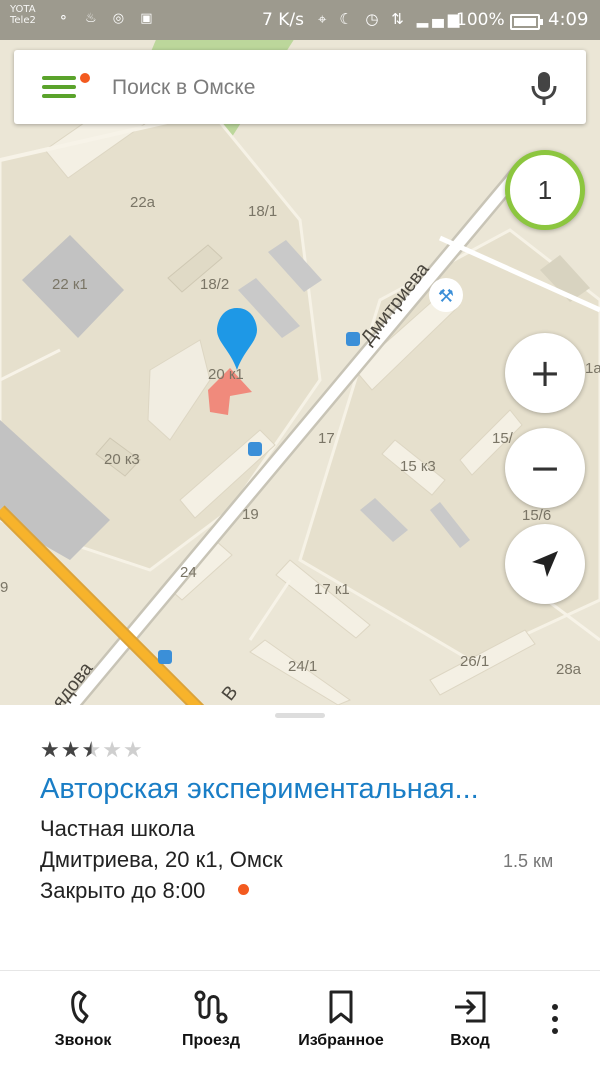  I want to click on building-label: 15/, so click(502, 438).